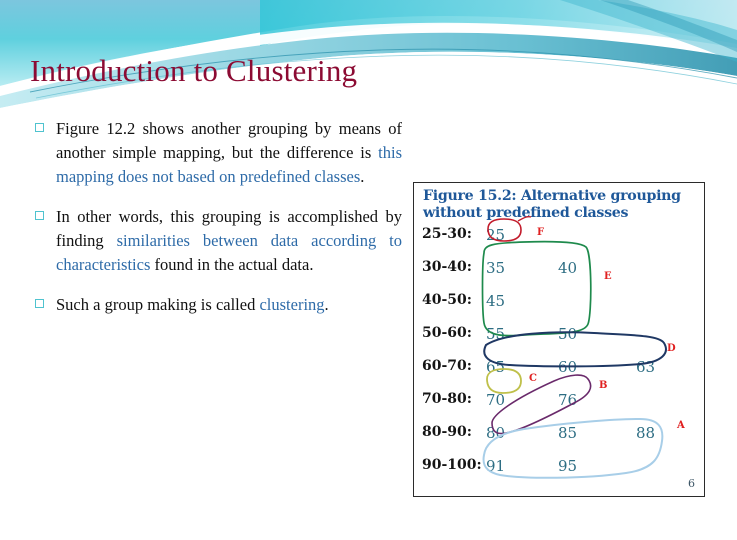 The image size is (737, 540). Describe the element at coordinates (232, 264) in the screenshot. I see `bullet-2-black-after: found in the actual data.` at that location.